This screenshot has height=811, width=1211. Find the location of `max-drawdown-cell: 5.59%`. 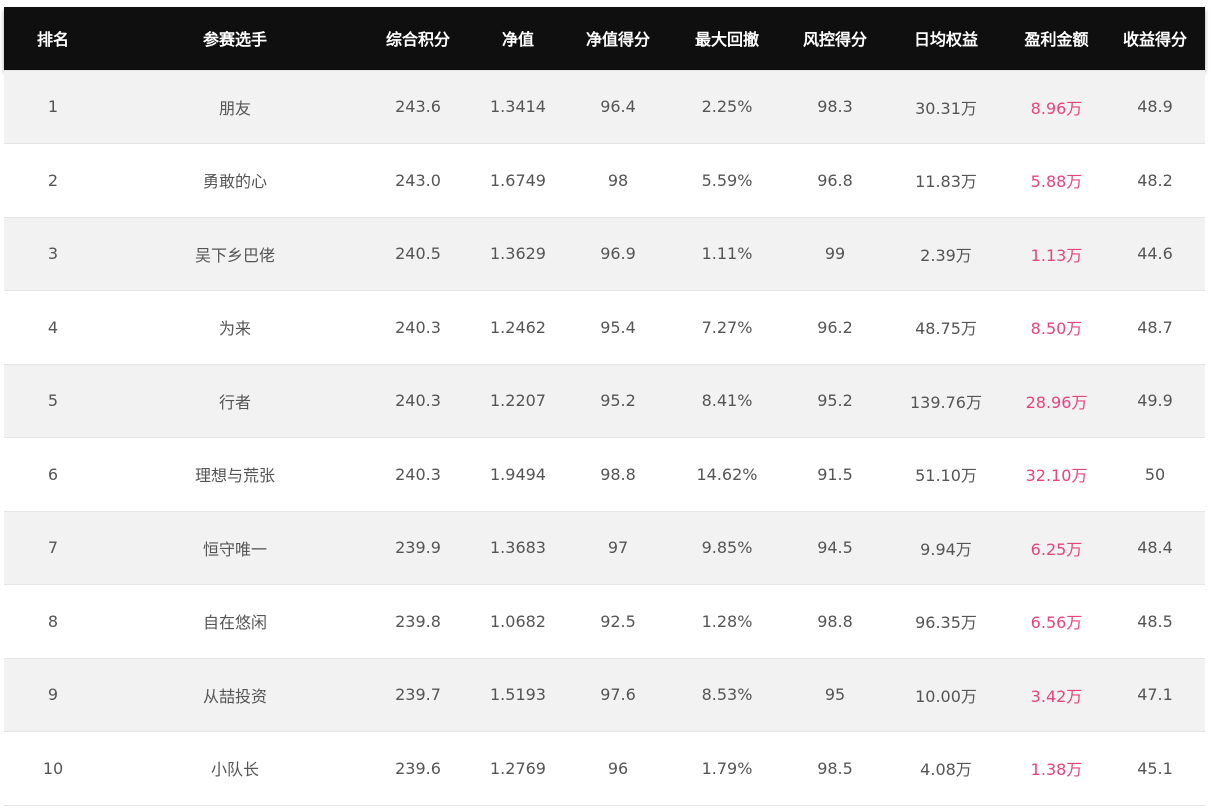

max-drawdown-cell: 5.59% is located at coordinates (727, 180).